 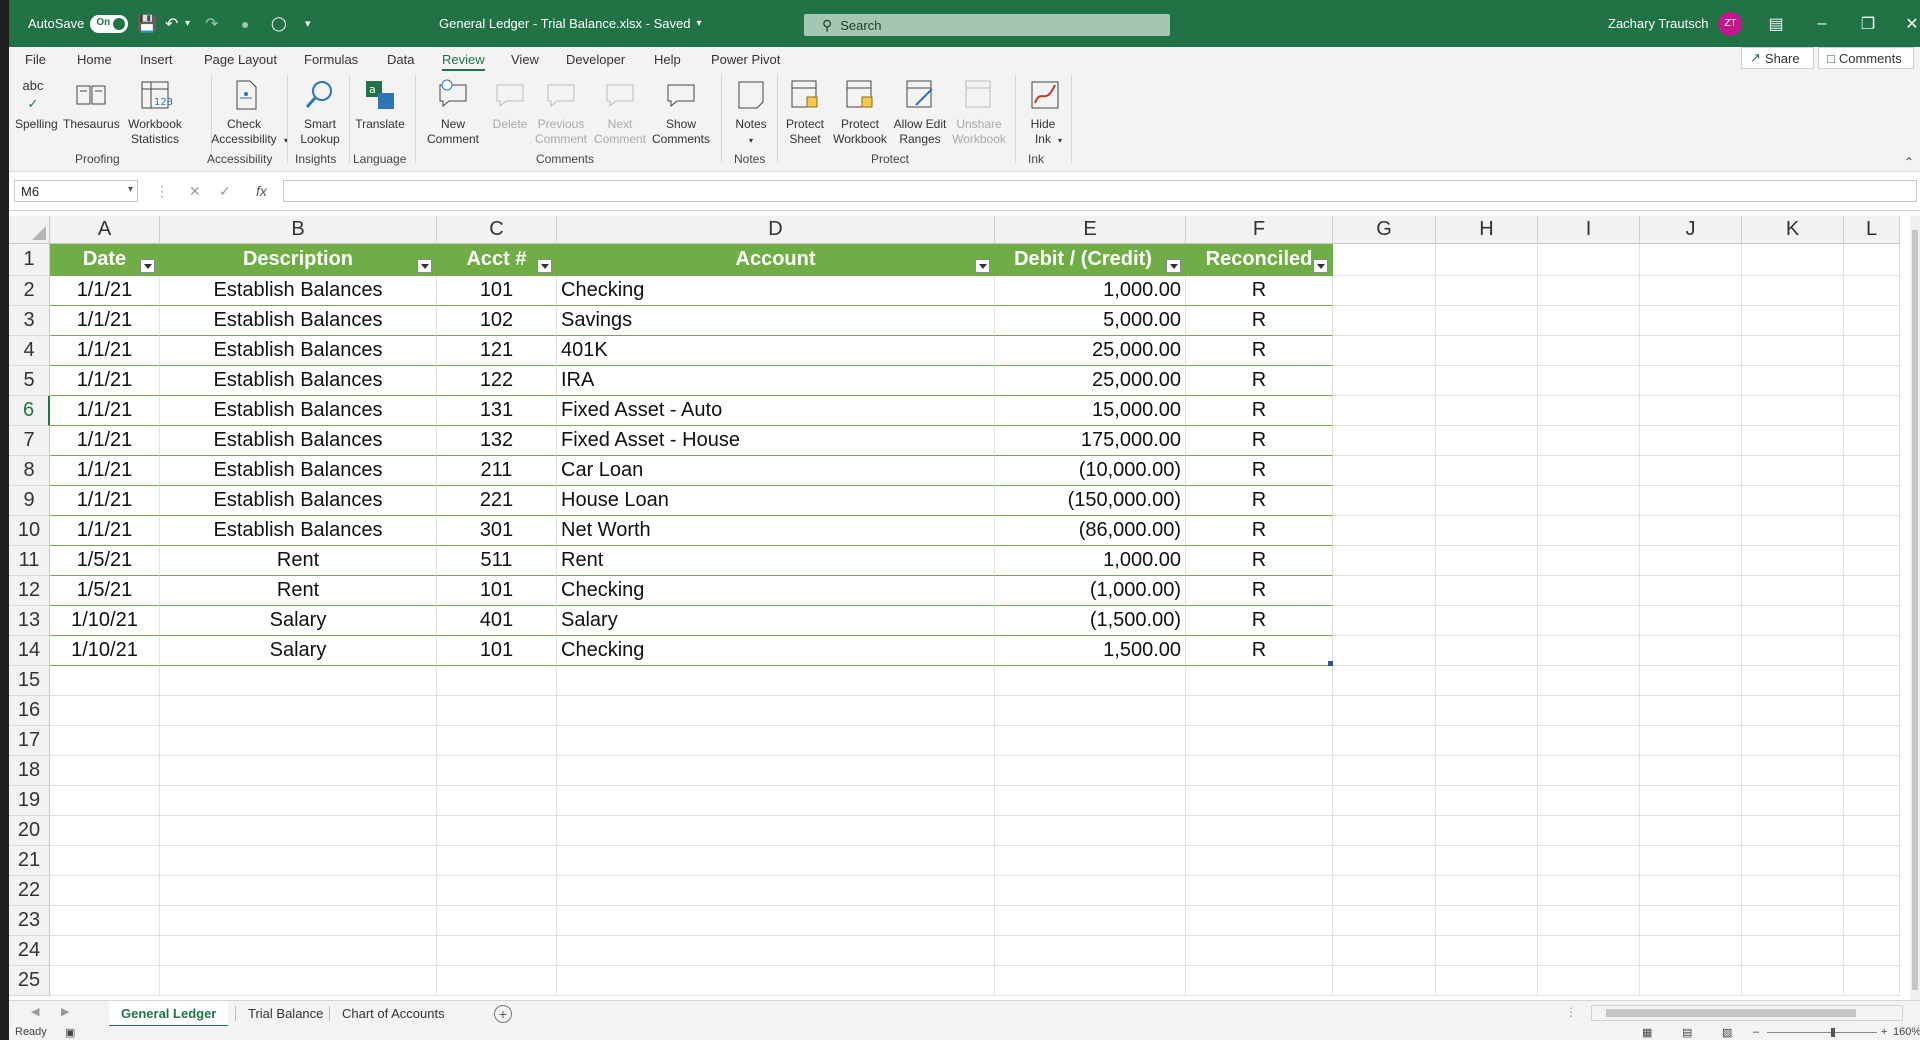 What do you see at coordinates (1872, 230) in the screenshot?
I see `column-header-l: L` at bounding box center [1872, 230].